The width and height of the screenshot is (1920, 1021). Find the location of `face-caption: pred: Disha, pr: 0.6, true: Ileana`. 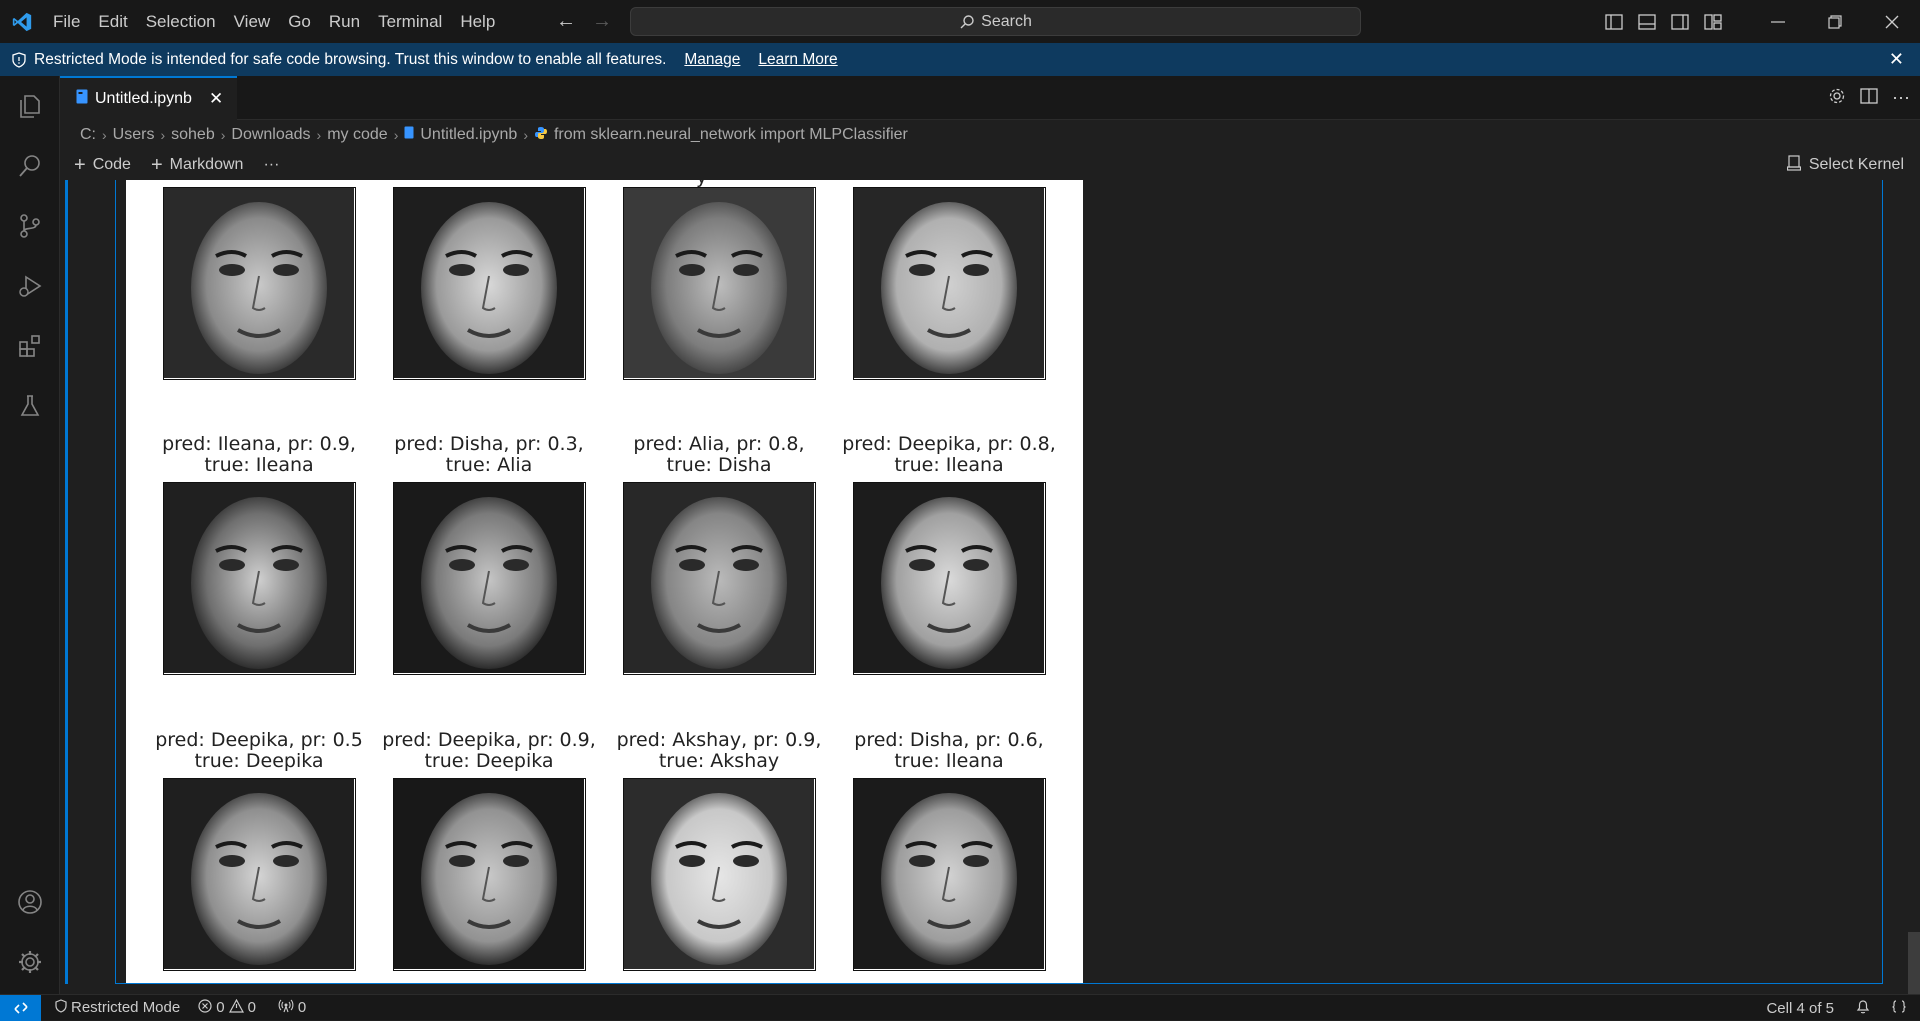

face-caption: pred: Disha, pr: 0.6, true: Ileana is located at coordinates (949, 751).